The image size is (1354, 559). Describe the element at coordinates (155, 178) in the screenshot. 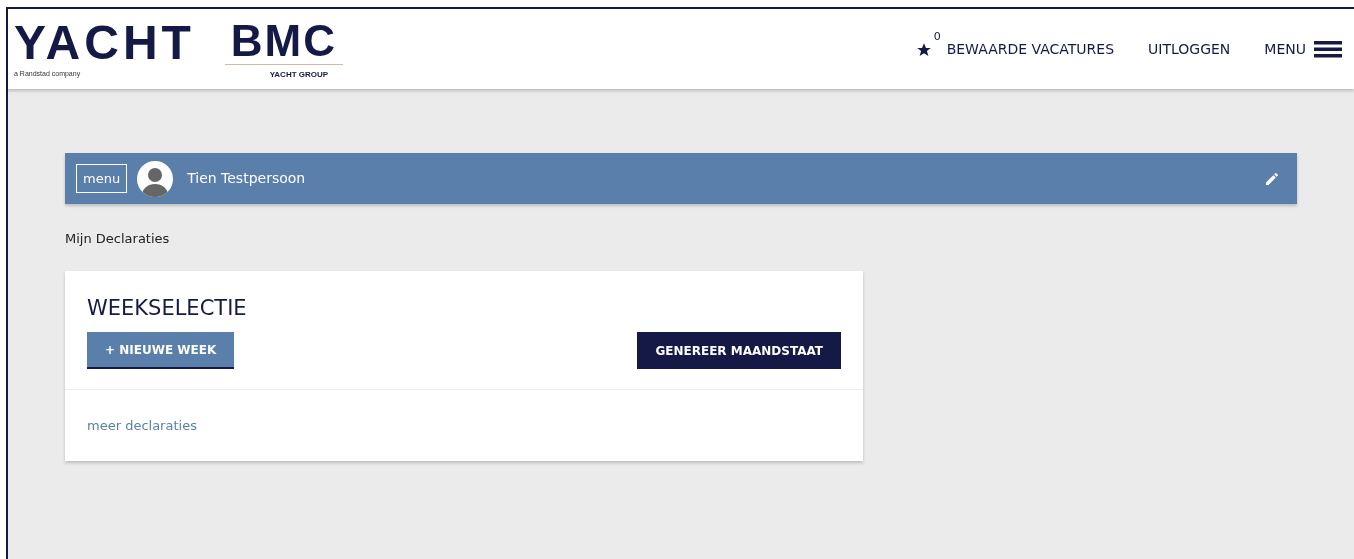

I see `avatar-icon` at that location.